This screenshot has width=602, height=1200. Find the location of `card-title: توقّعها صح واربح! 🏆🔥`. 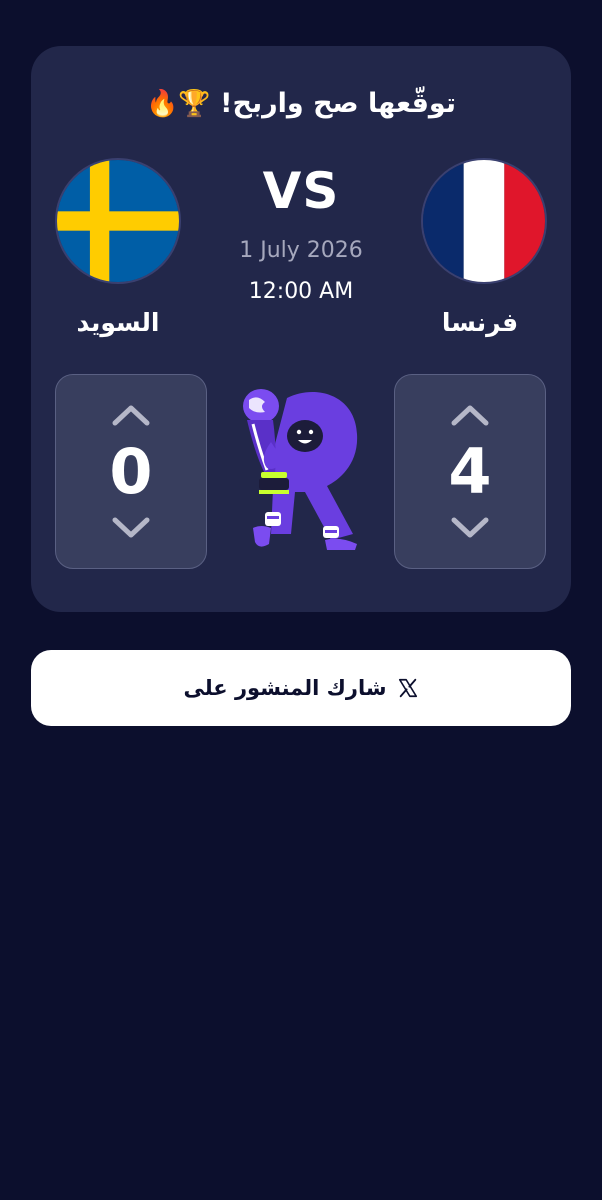

card-title: توقّعها صح واربح! 🏆🔥 is located at coordinates (301, 103).